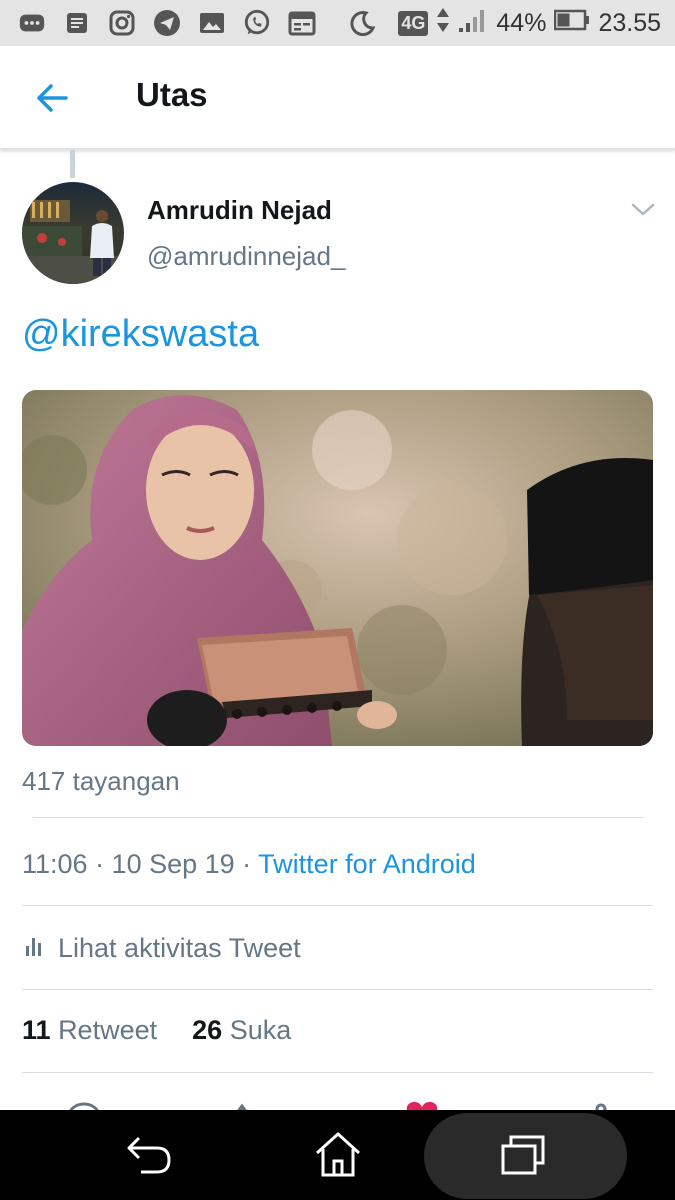  Describe the element at coordinates (239, 210) in the screenshot. I see `author-name: Amrudin Nejad` at that location.